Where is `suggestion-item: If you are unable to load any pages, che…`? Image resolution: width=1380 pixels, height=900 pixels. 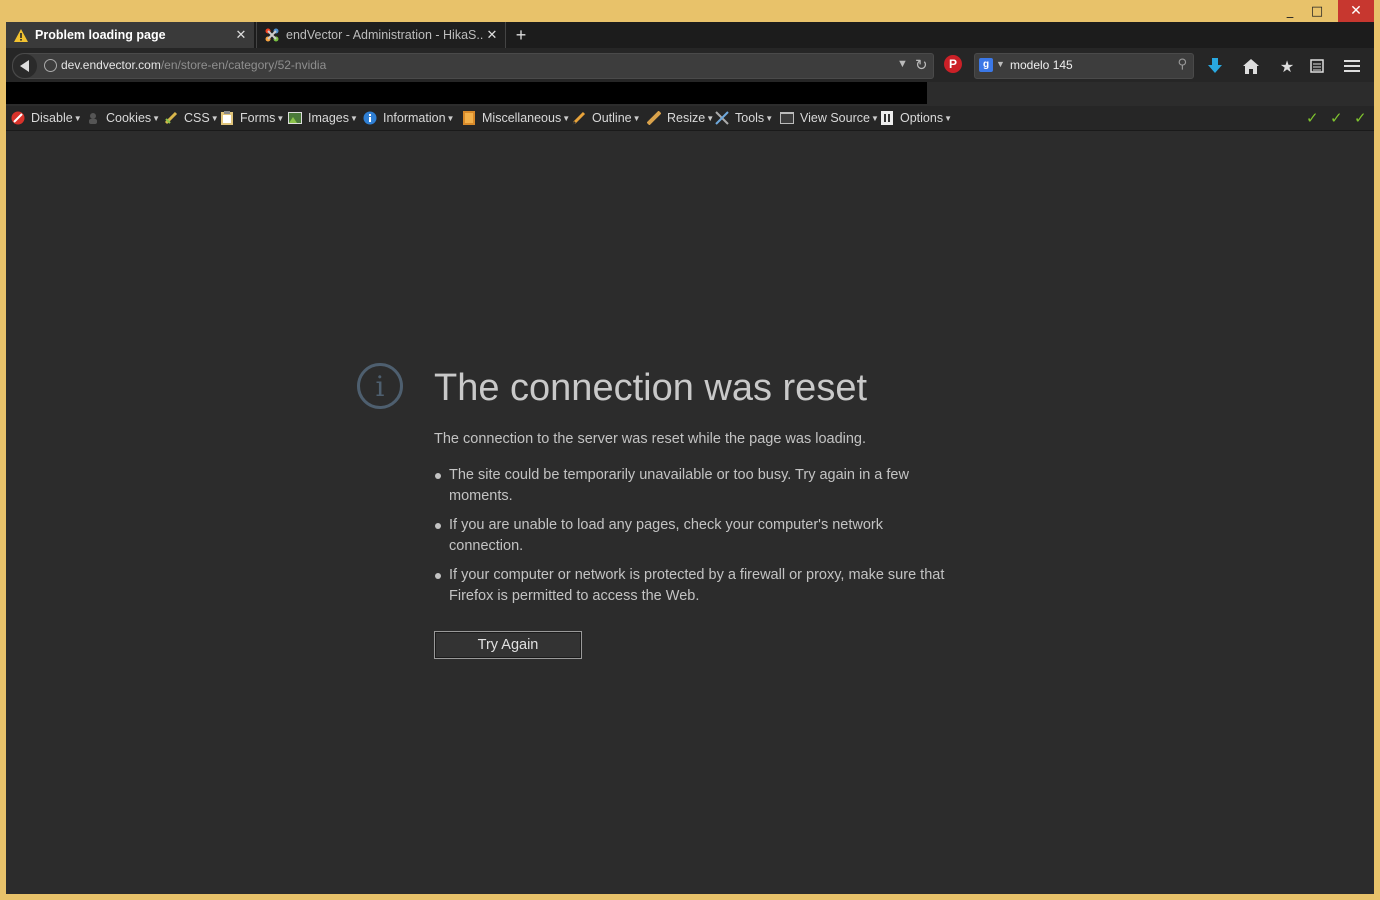 suggestion-item: If you are unable to load any pages, che… is located at coordinates (694, 536).